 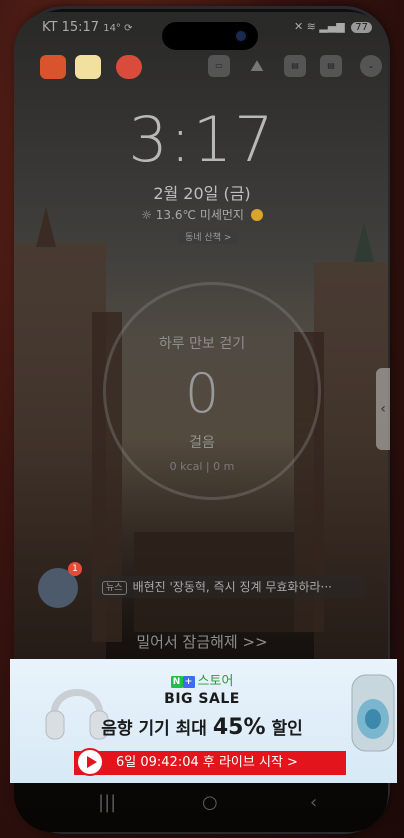 What do you see at coordinates (208, 236) in the screenshot?
I see `walk-shortcut-button: 동네 산책 >` at bounding box center [208, 236].